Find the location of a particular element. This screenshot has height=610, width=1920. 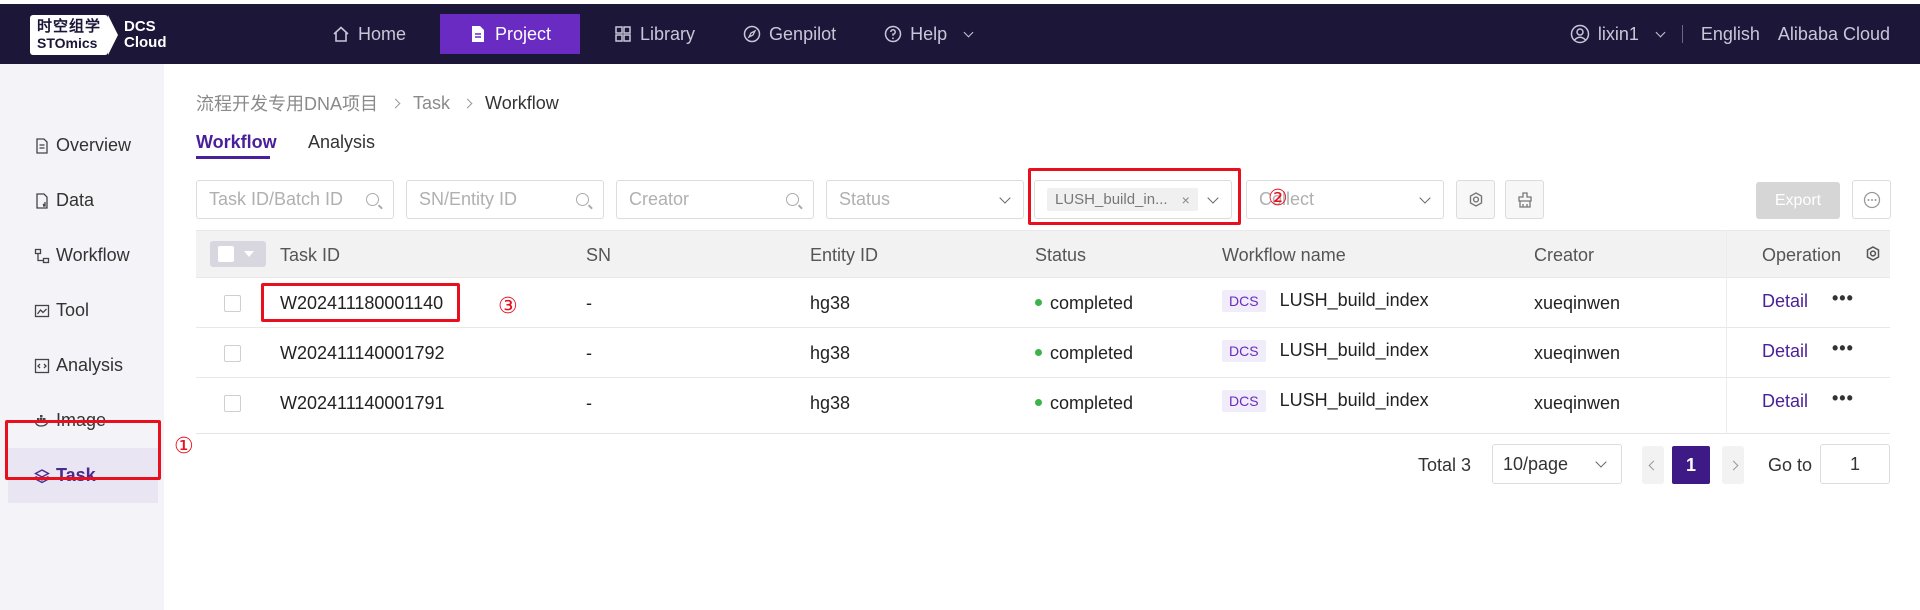

sn-search-input: SN/Entity ID is located at coordinates (505, 199).